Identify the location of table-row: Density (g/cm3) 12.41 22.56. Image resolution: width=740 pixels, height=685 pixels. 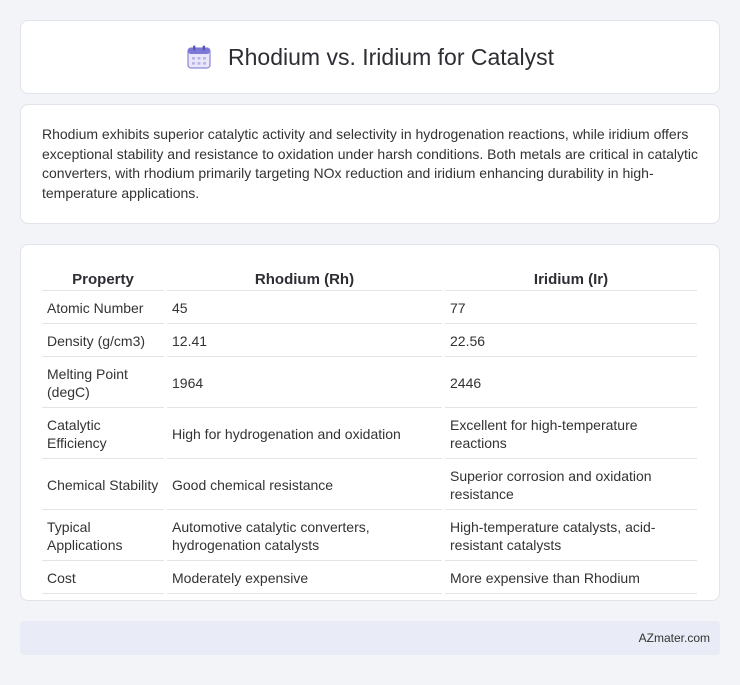
(369, 341).